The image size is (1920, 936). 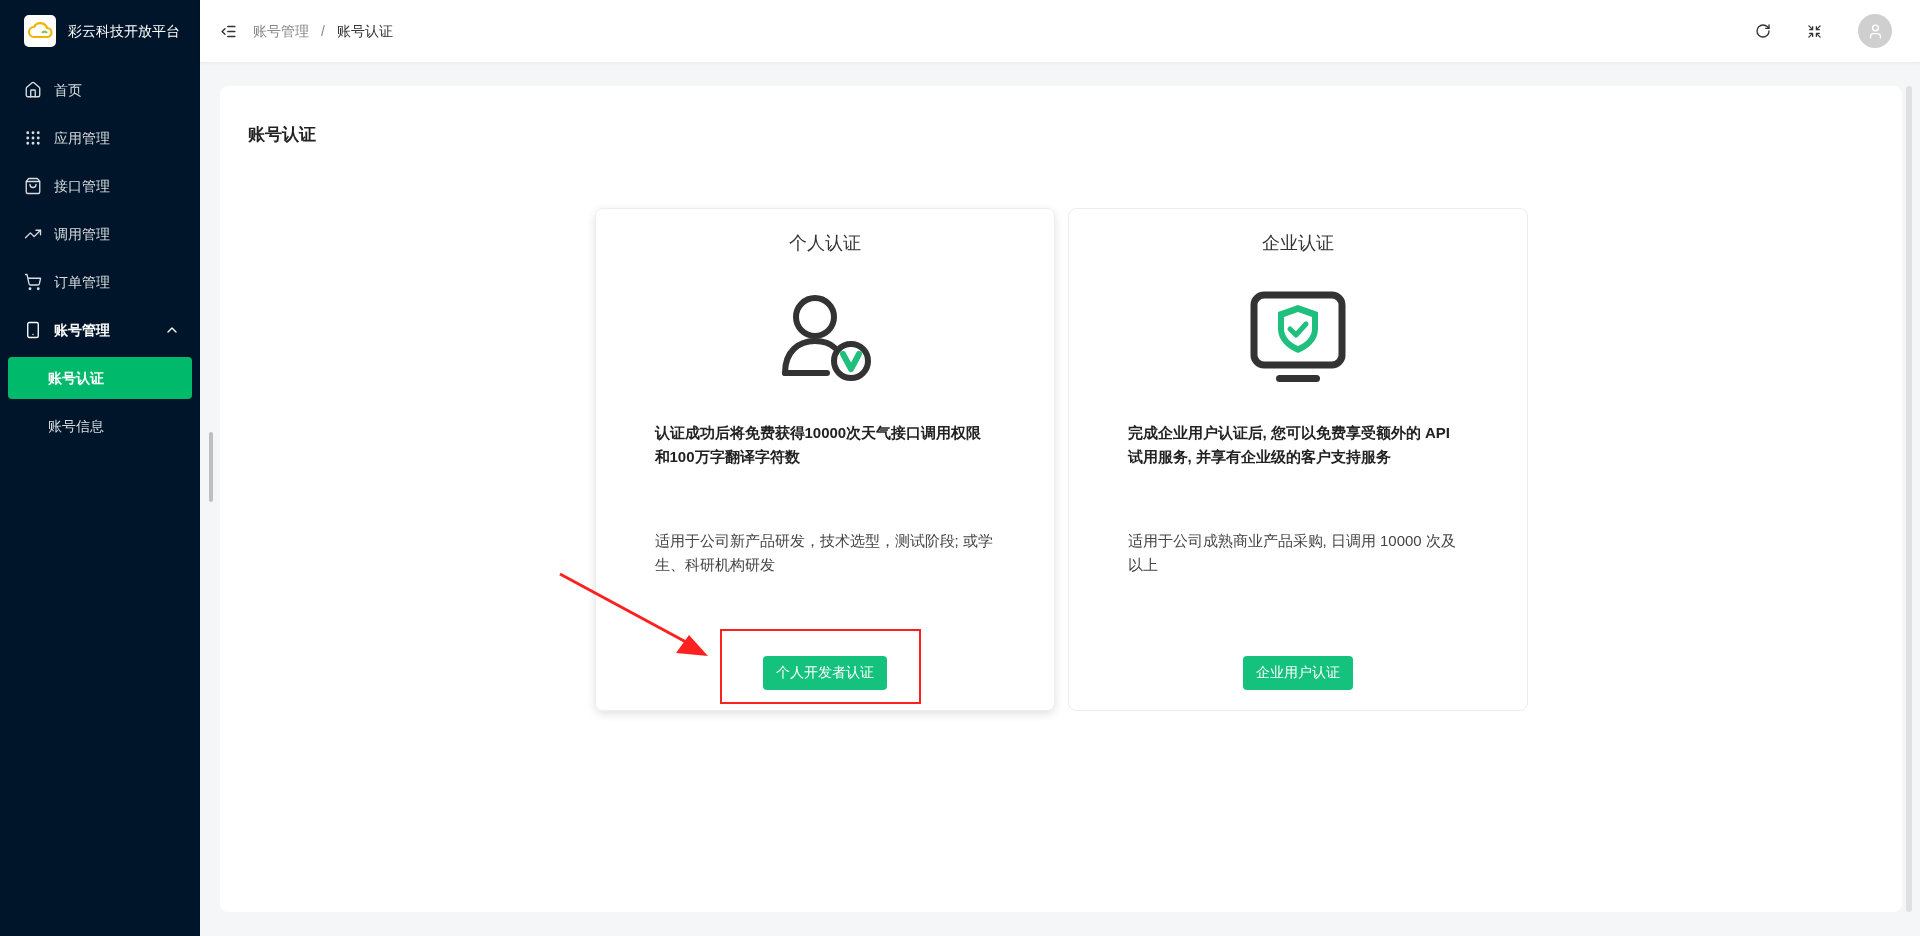 What do you see at coordinates (1292, 552) in the screenshot?
I see `card-note: 适用于公司成熟商业产品采购, 日调用 10000 次及以上` at bounding box center [1292, 552].